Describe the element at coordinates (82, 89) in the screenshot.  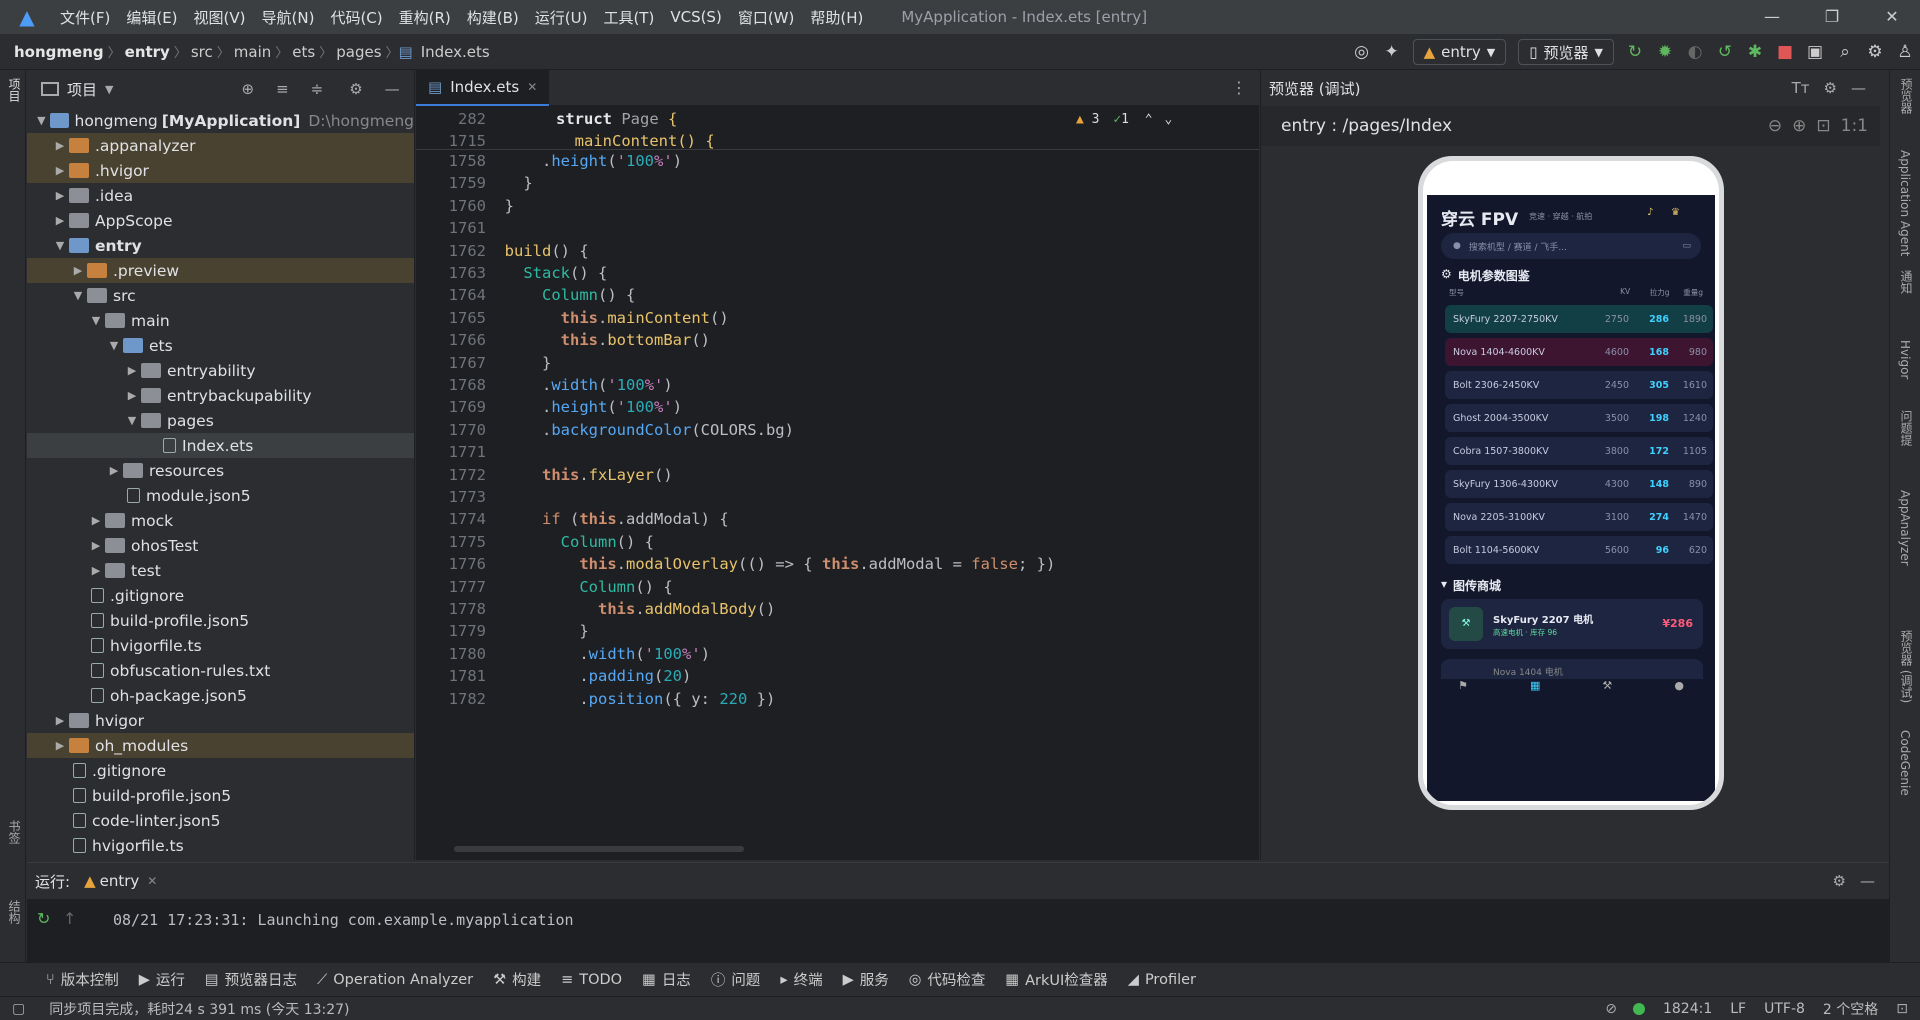
I see `project-panel-title: 项目` at that location.